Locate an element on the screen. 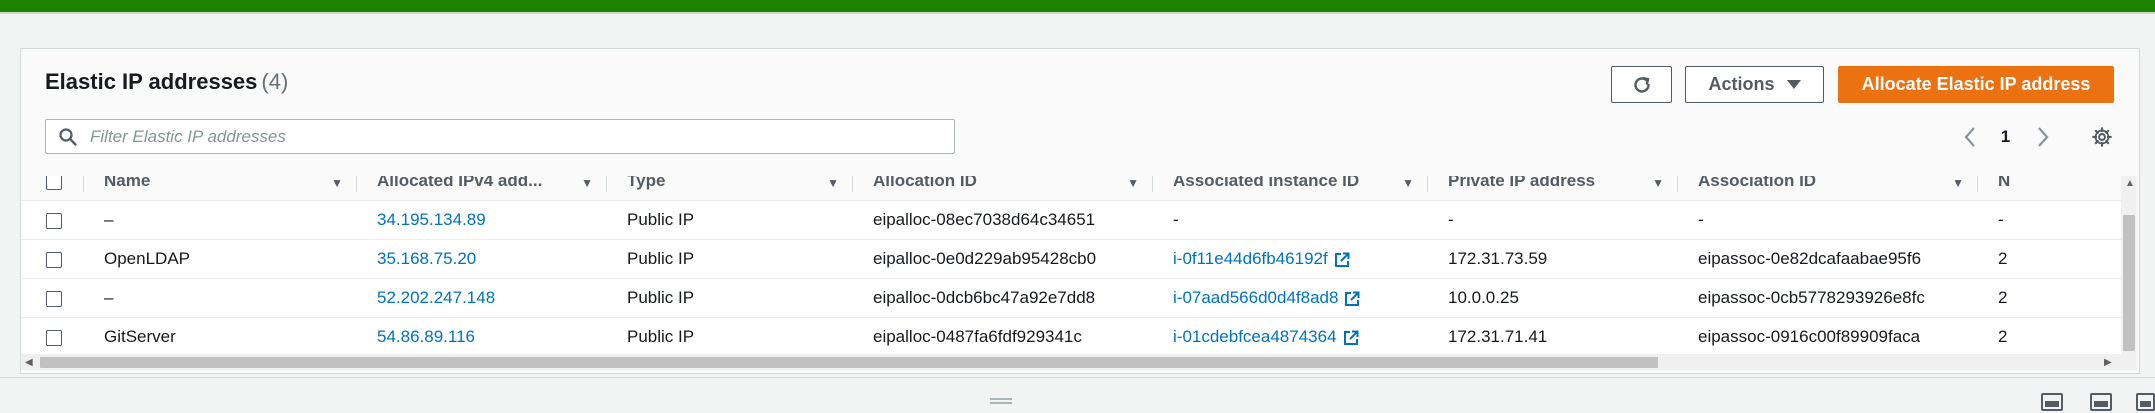 The height and width of the screenshot is (413, 2155). allocate-label: Allocate Elastic IP address is located at coordinates (1976, 84).